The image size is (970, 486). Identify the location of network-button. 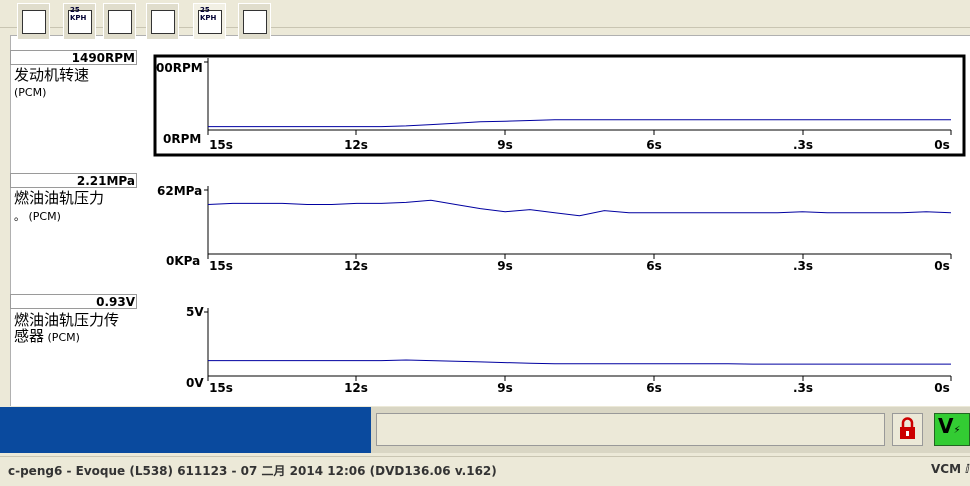
(162, 21).